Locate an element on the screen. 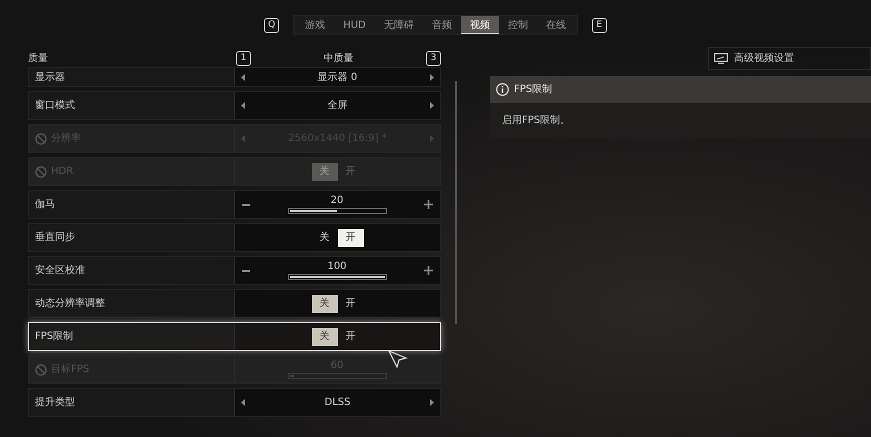  setting-label: 提升类型 is located at coordinates (55, 403).